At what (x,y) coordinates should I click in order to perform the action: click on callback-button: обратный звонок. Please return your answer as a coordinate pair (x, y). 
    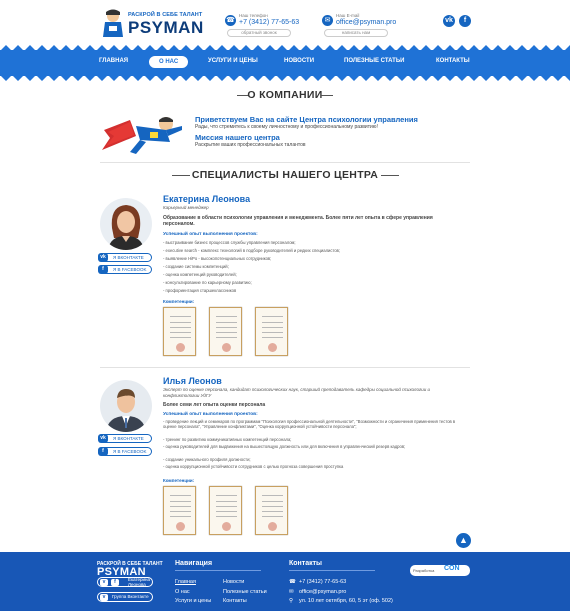
    Looking at the image, I should click on (259, 33).